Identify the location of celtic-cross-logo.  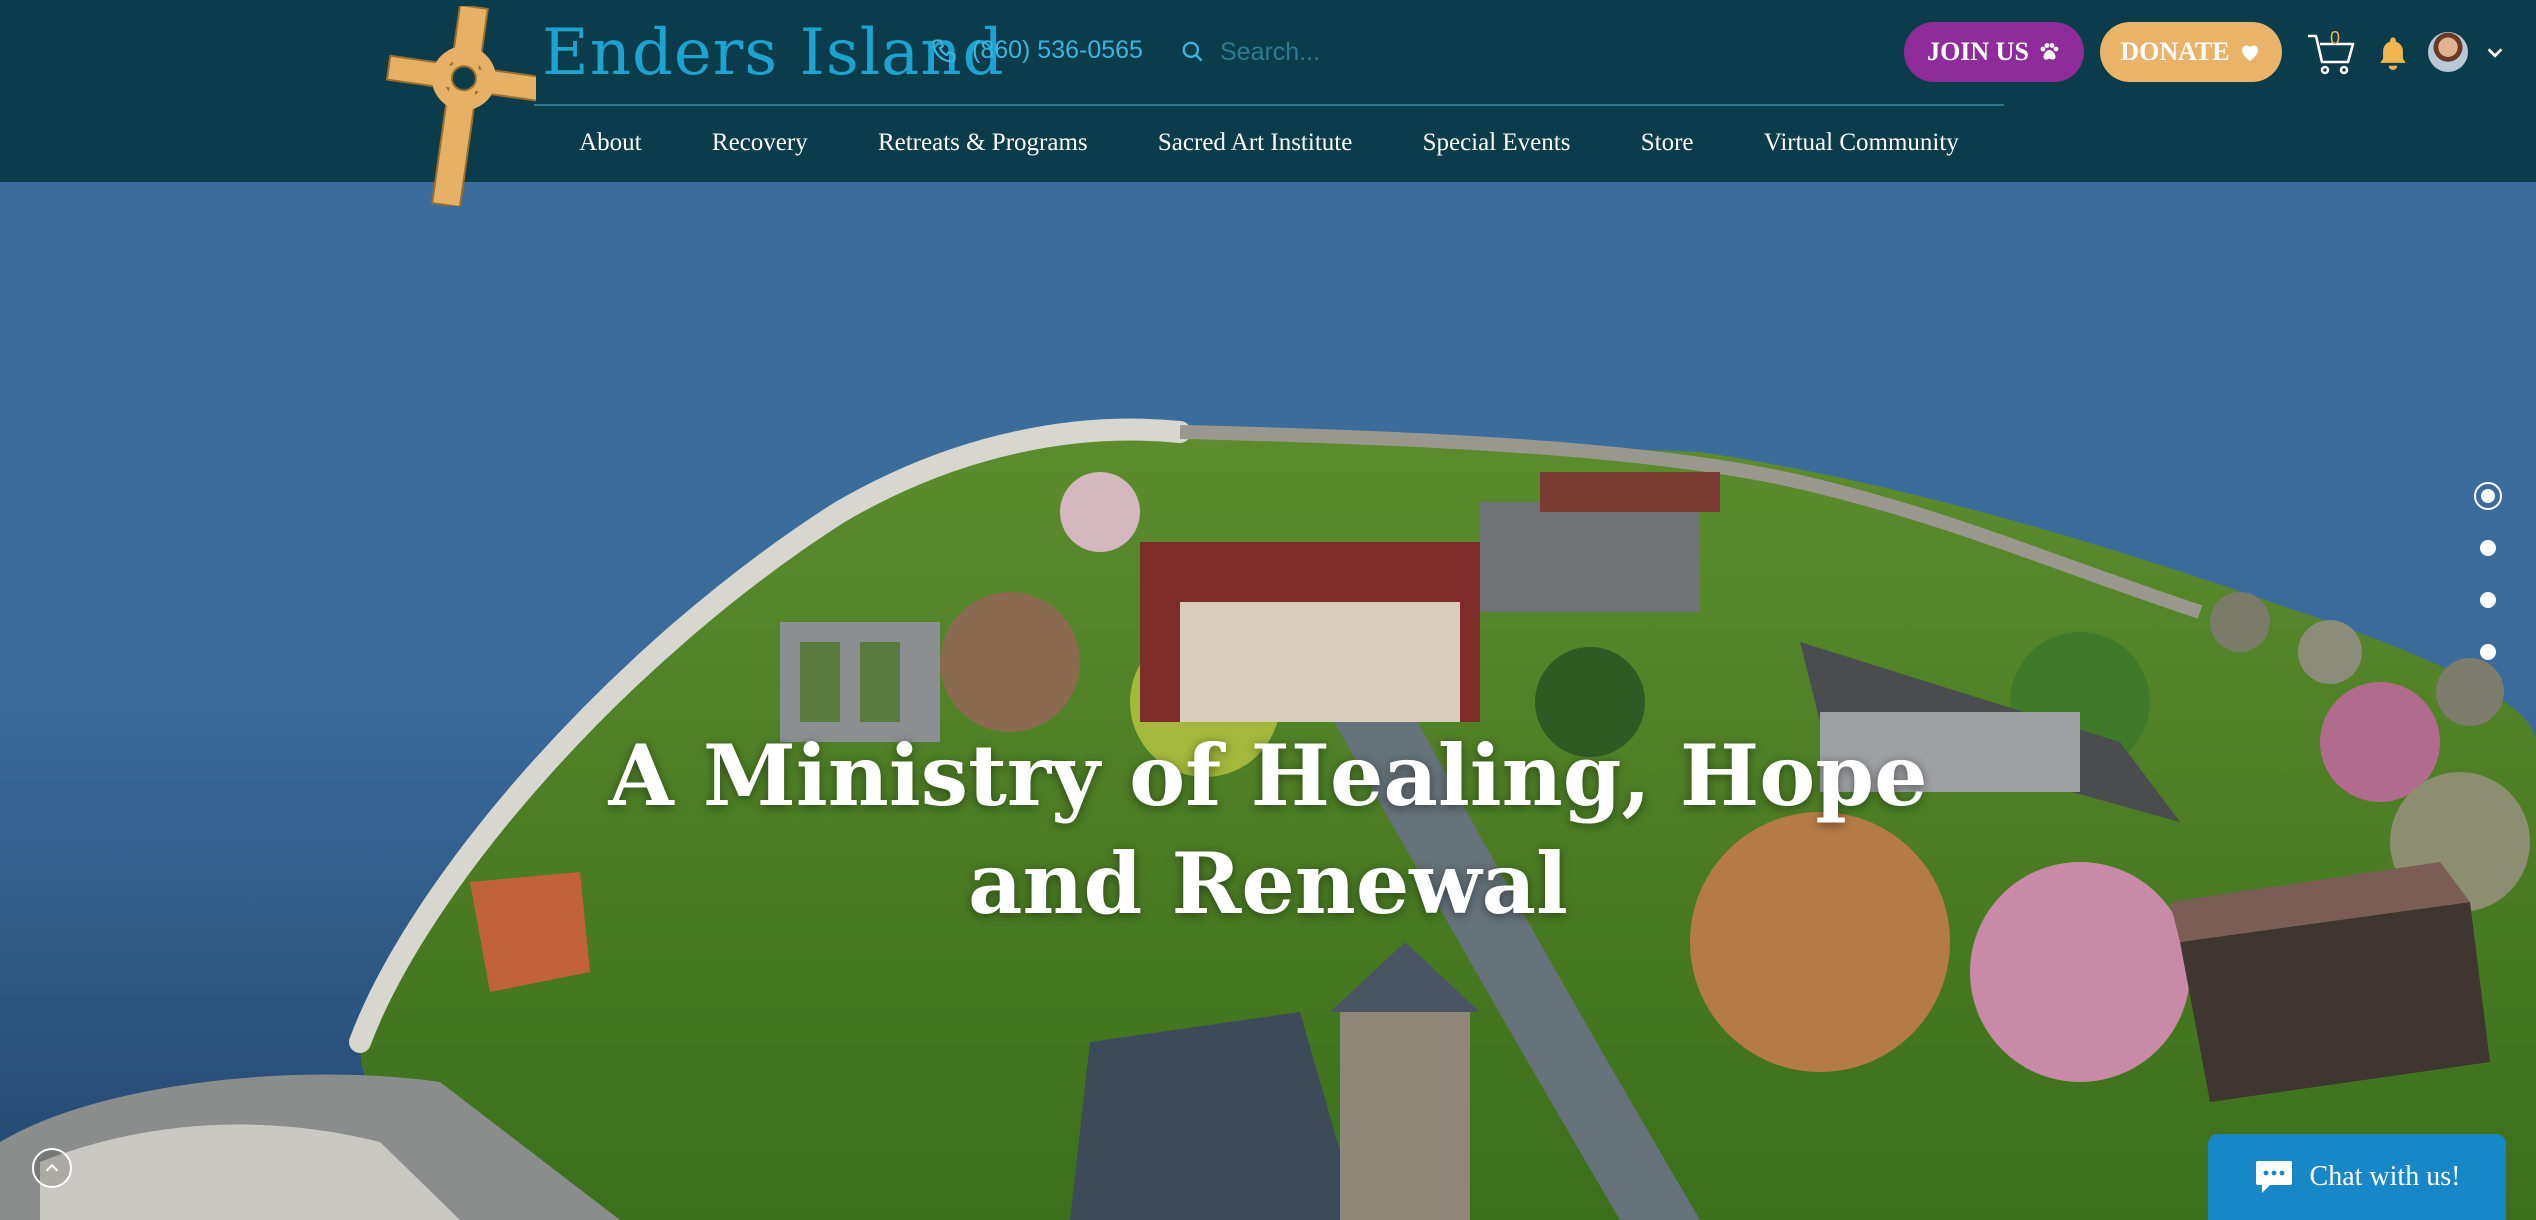
(460, 106).